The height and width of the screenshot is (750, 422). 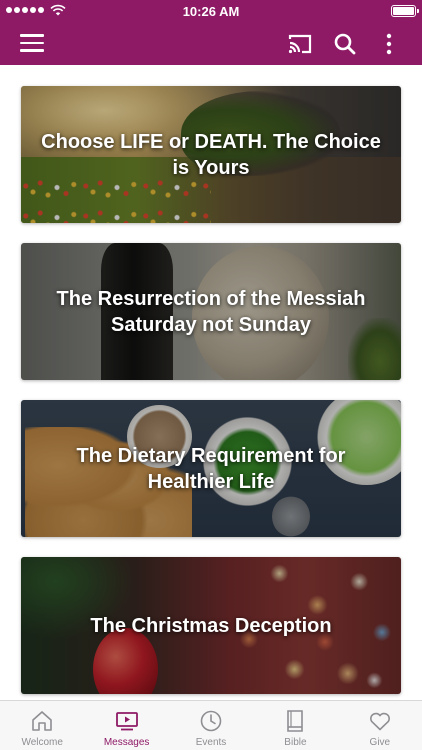 I want to click on cast-icon, so click(x=300, y=44).